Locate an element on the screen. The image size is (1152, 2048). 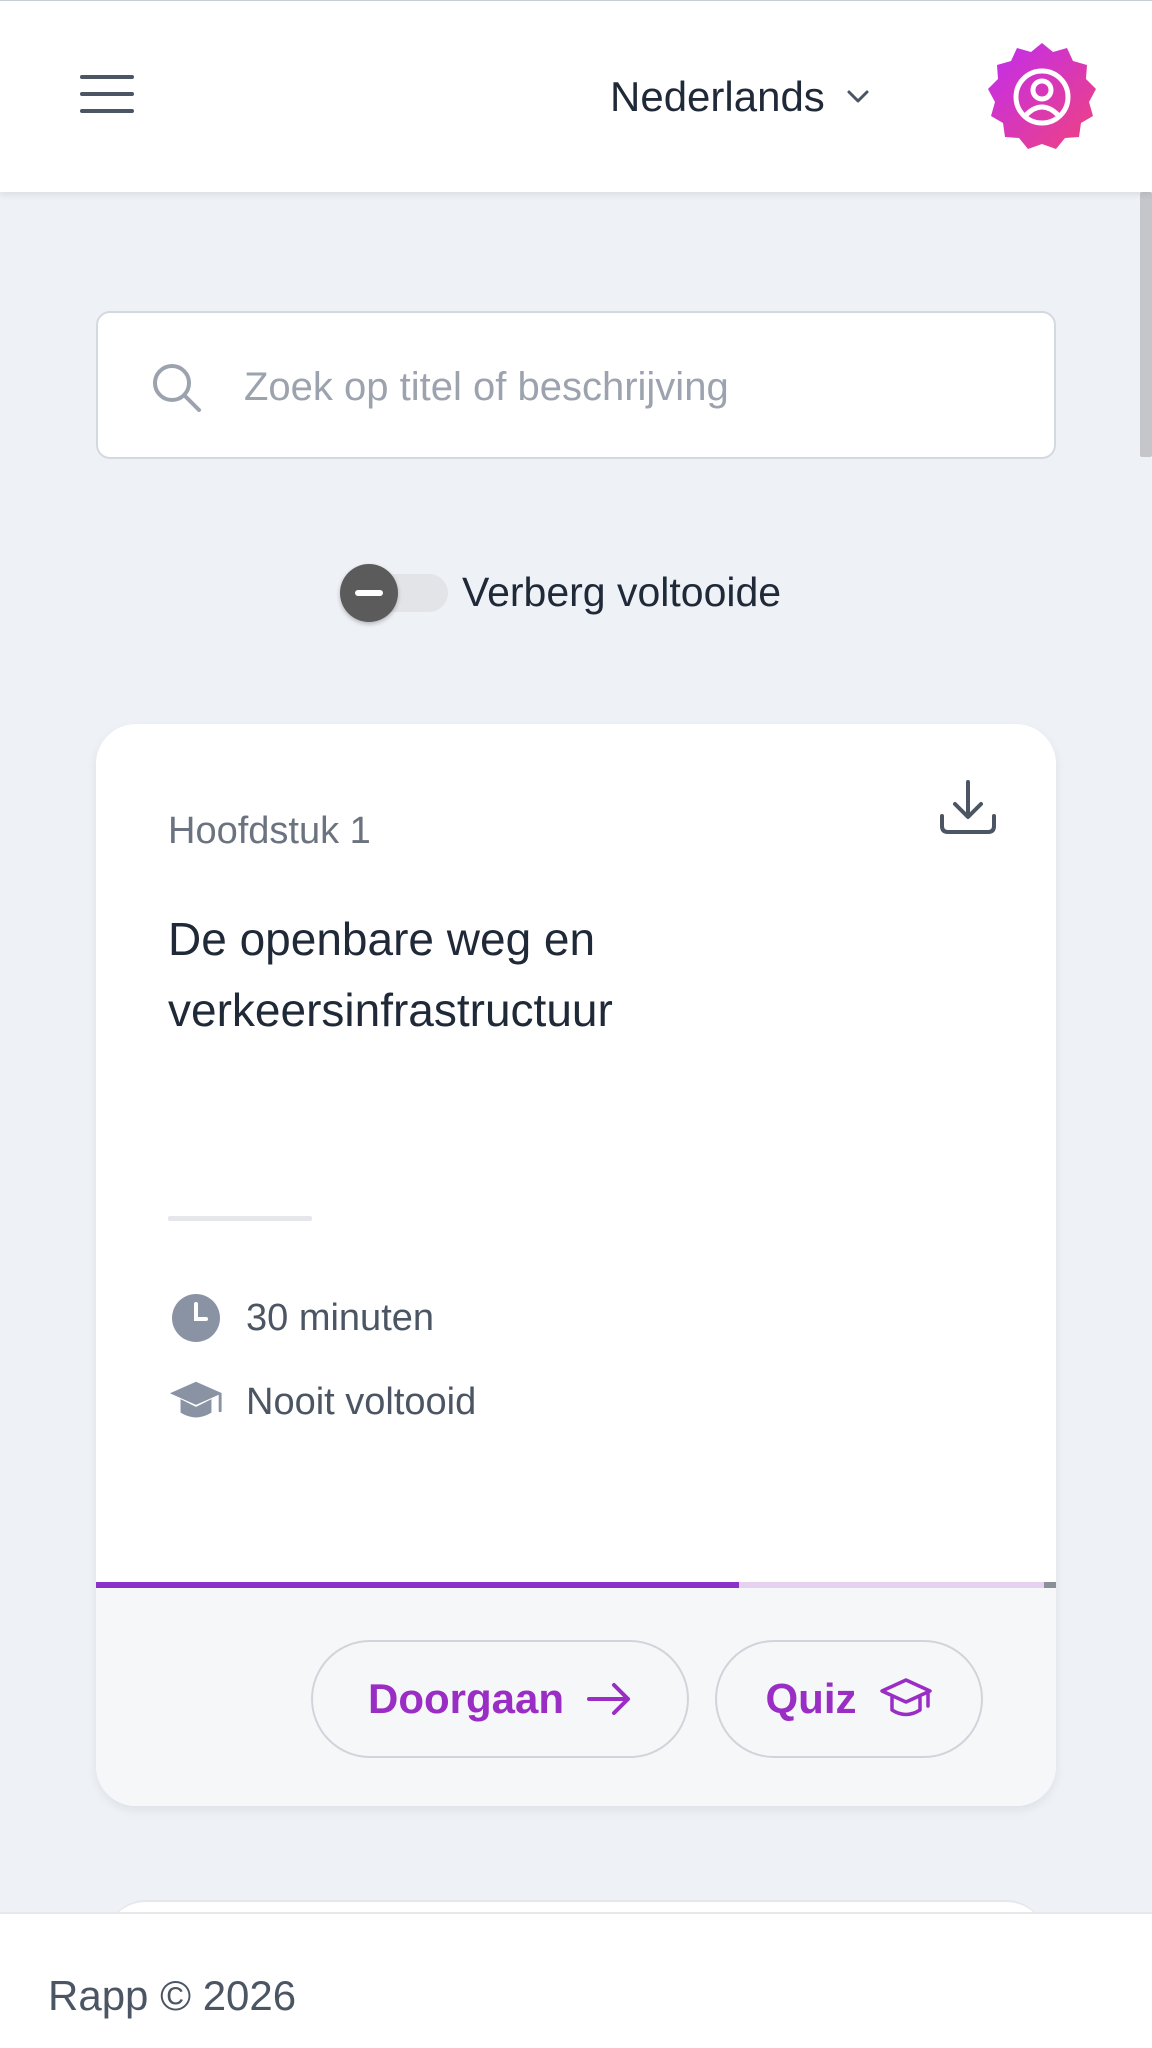
hide-completed-filter: Verberg voltooide is located at coordinates (558, 592).